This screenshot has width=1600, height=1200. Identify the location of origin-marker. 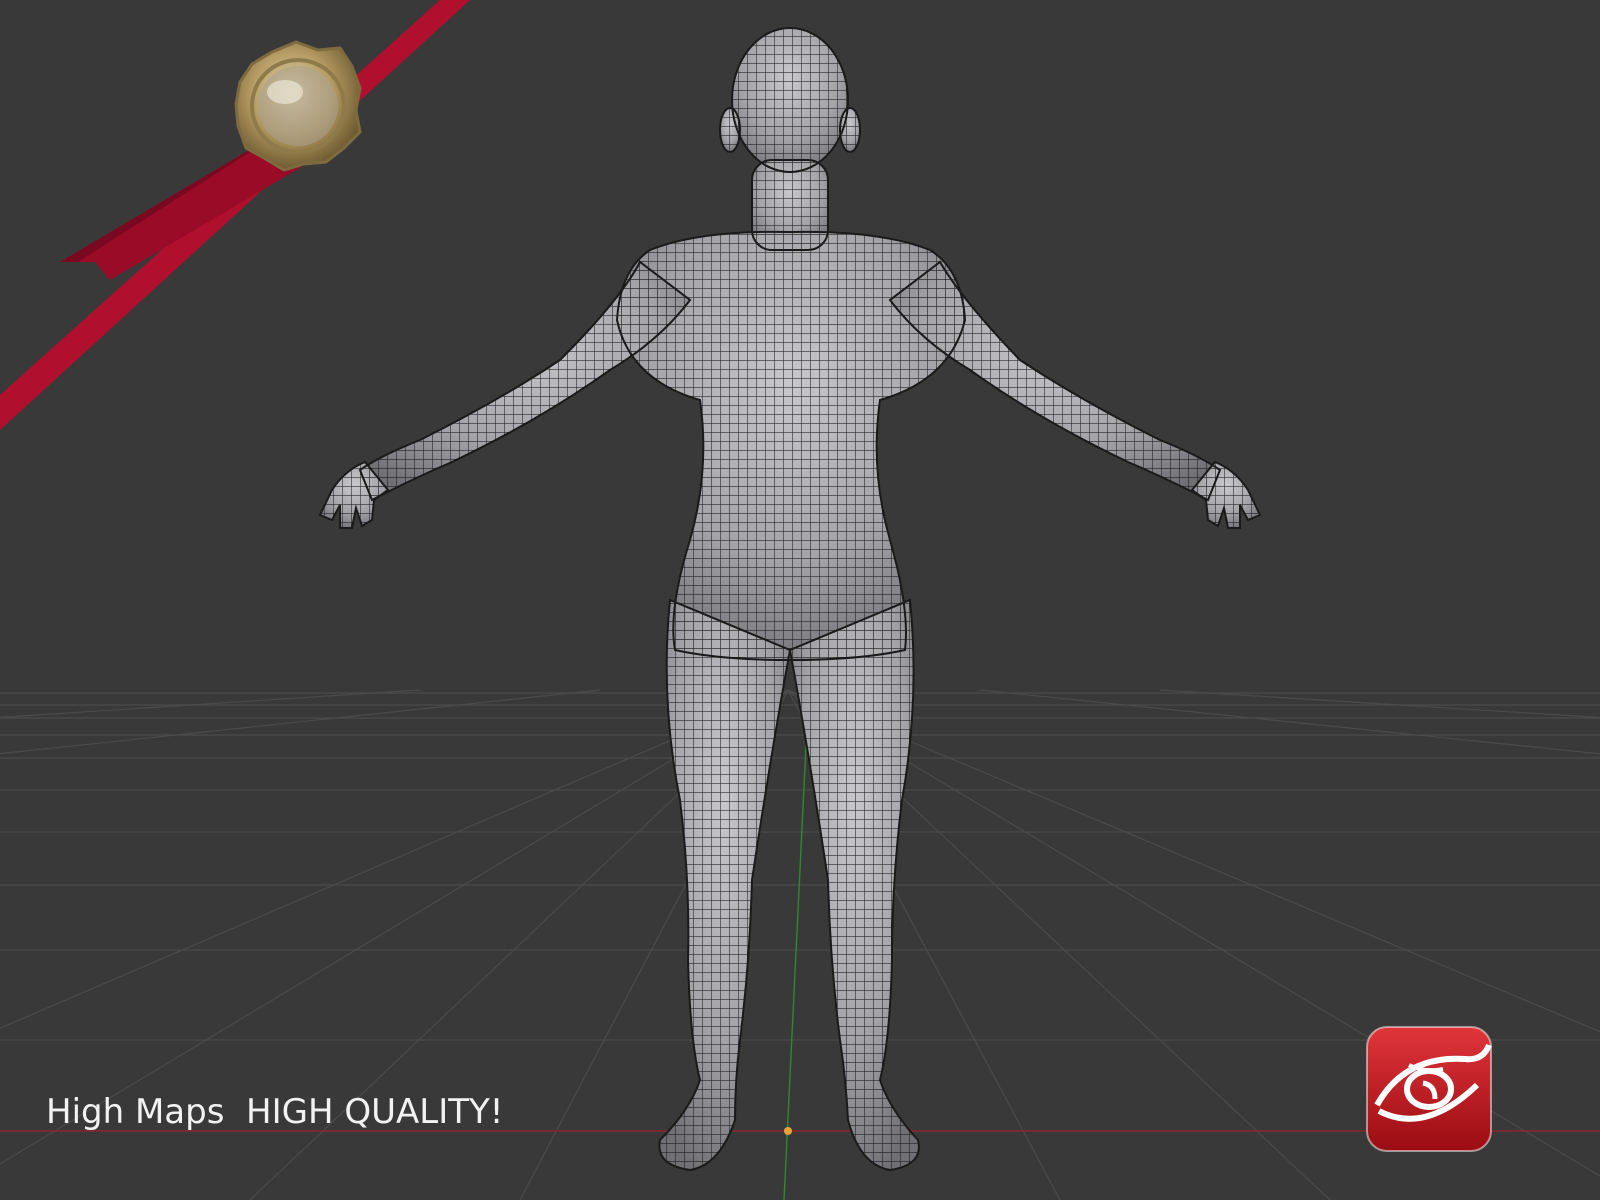
(788, 1131).